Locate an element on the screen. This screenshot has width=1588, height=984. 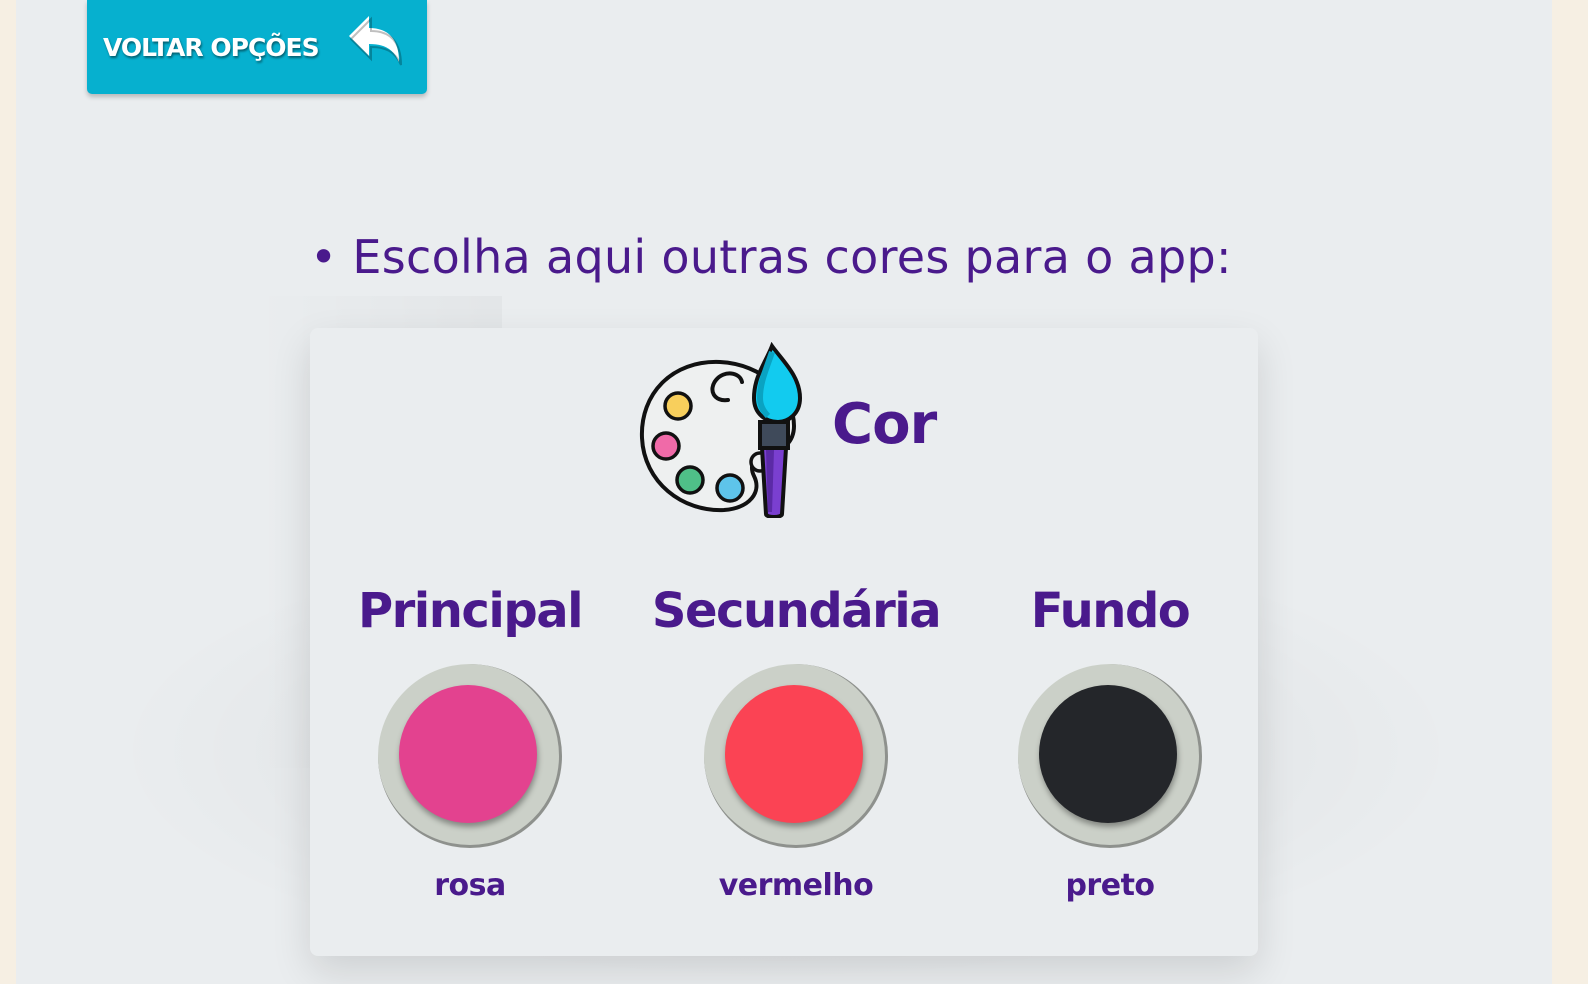
color-value-label: preto is located at coordinates (1110, 885).